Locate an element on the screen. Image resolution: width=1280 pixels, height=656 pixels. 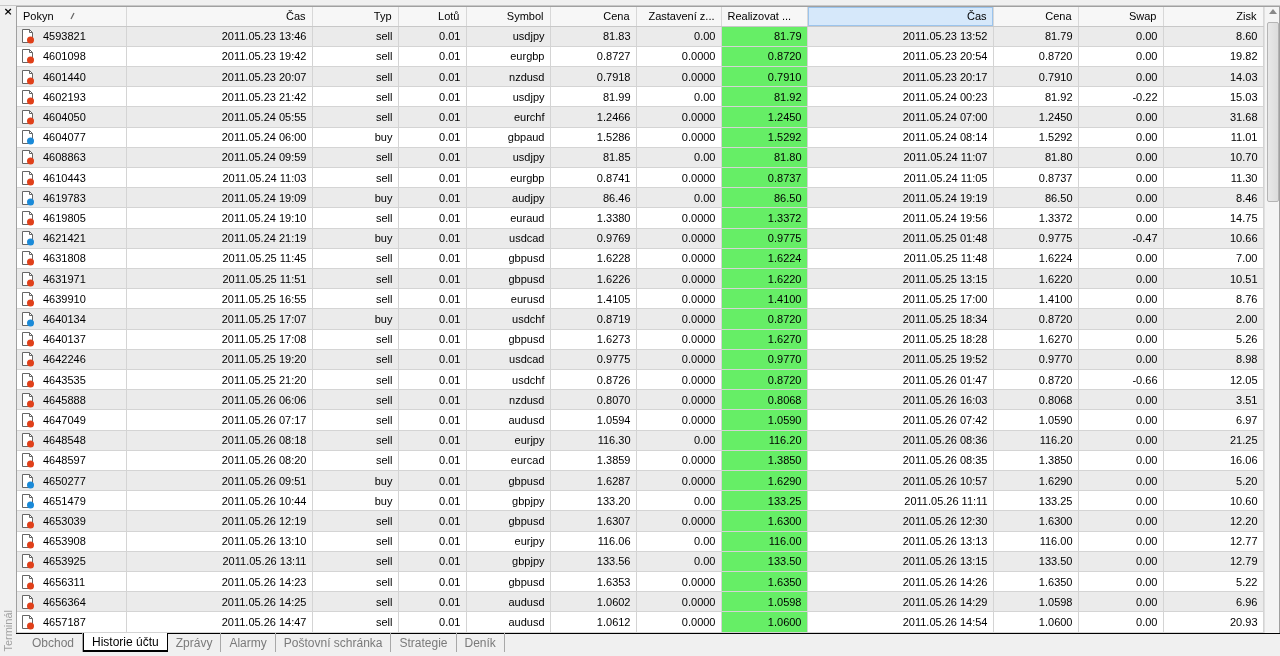
table-cell: 81.85 is located at coordinates (593, 157).